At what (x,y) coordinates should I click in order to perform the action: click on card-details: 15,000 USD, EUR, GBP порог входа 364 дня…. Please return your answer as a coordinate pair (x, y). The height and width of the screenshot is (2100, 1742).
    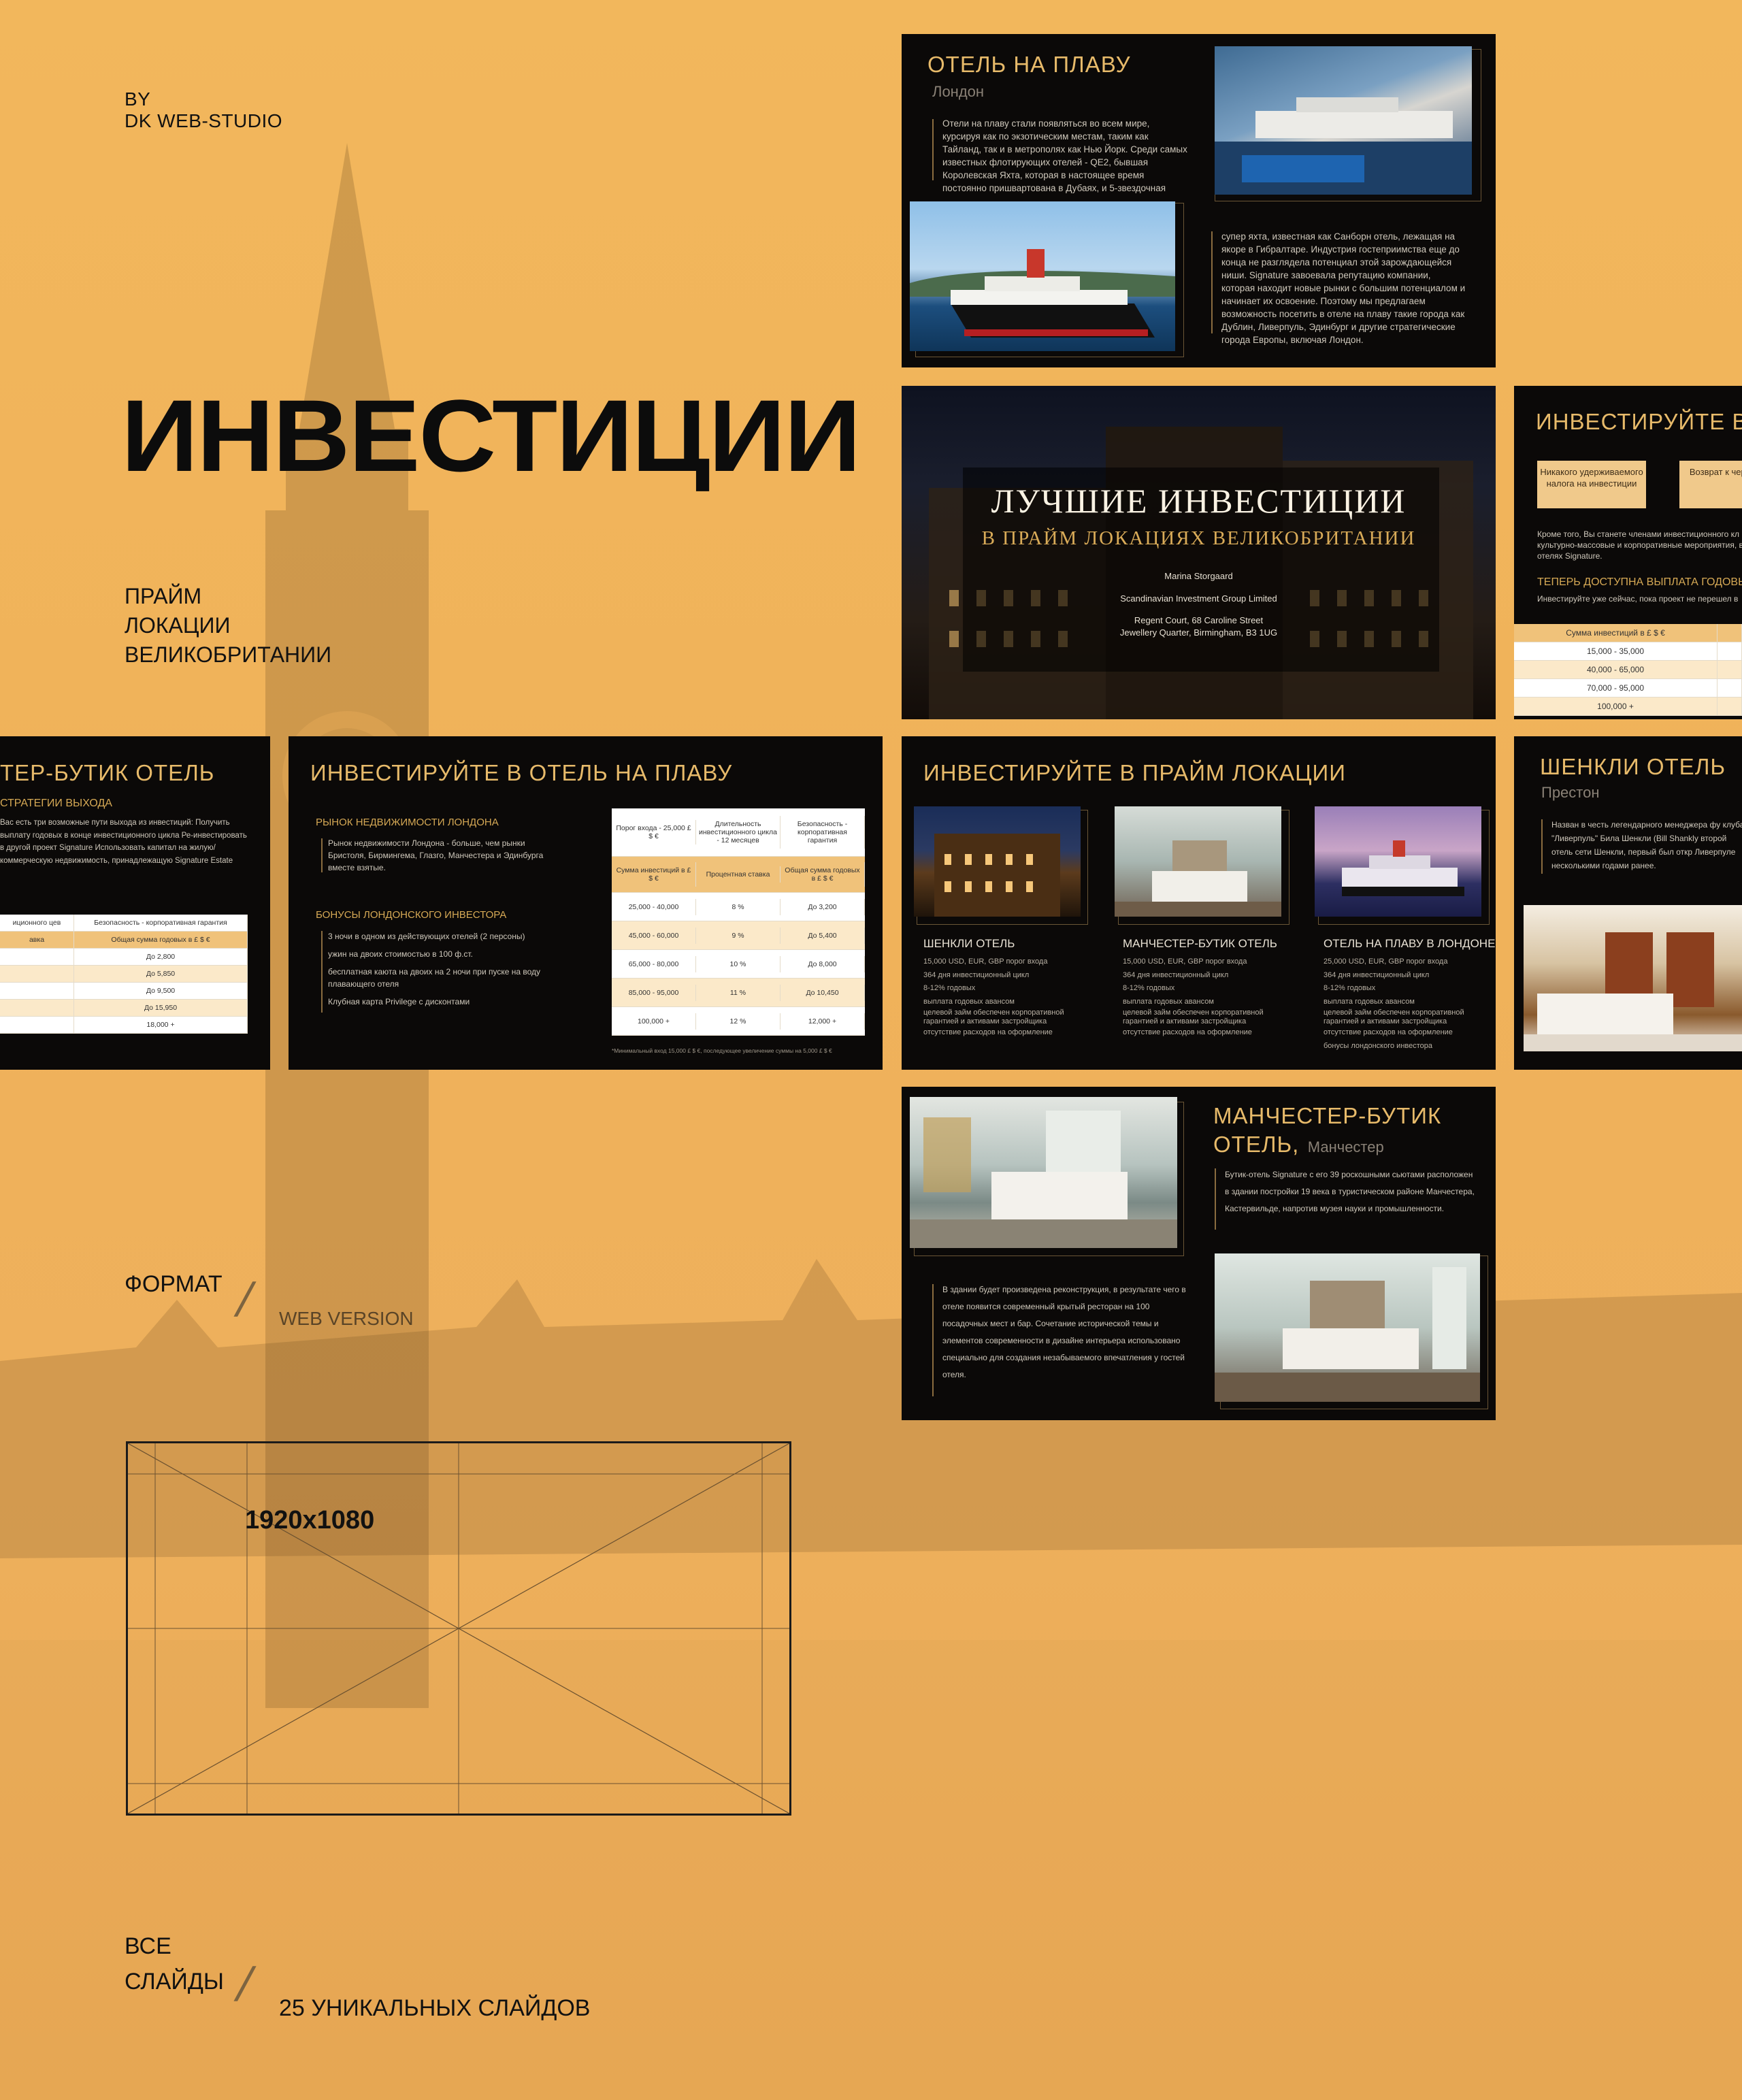
    Looking at the image, I should click on (1005, 997).